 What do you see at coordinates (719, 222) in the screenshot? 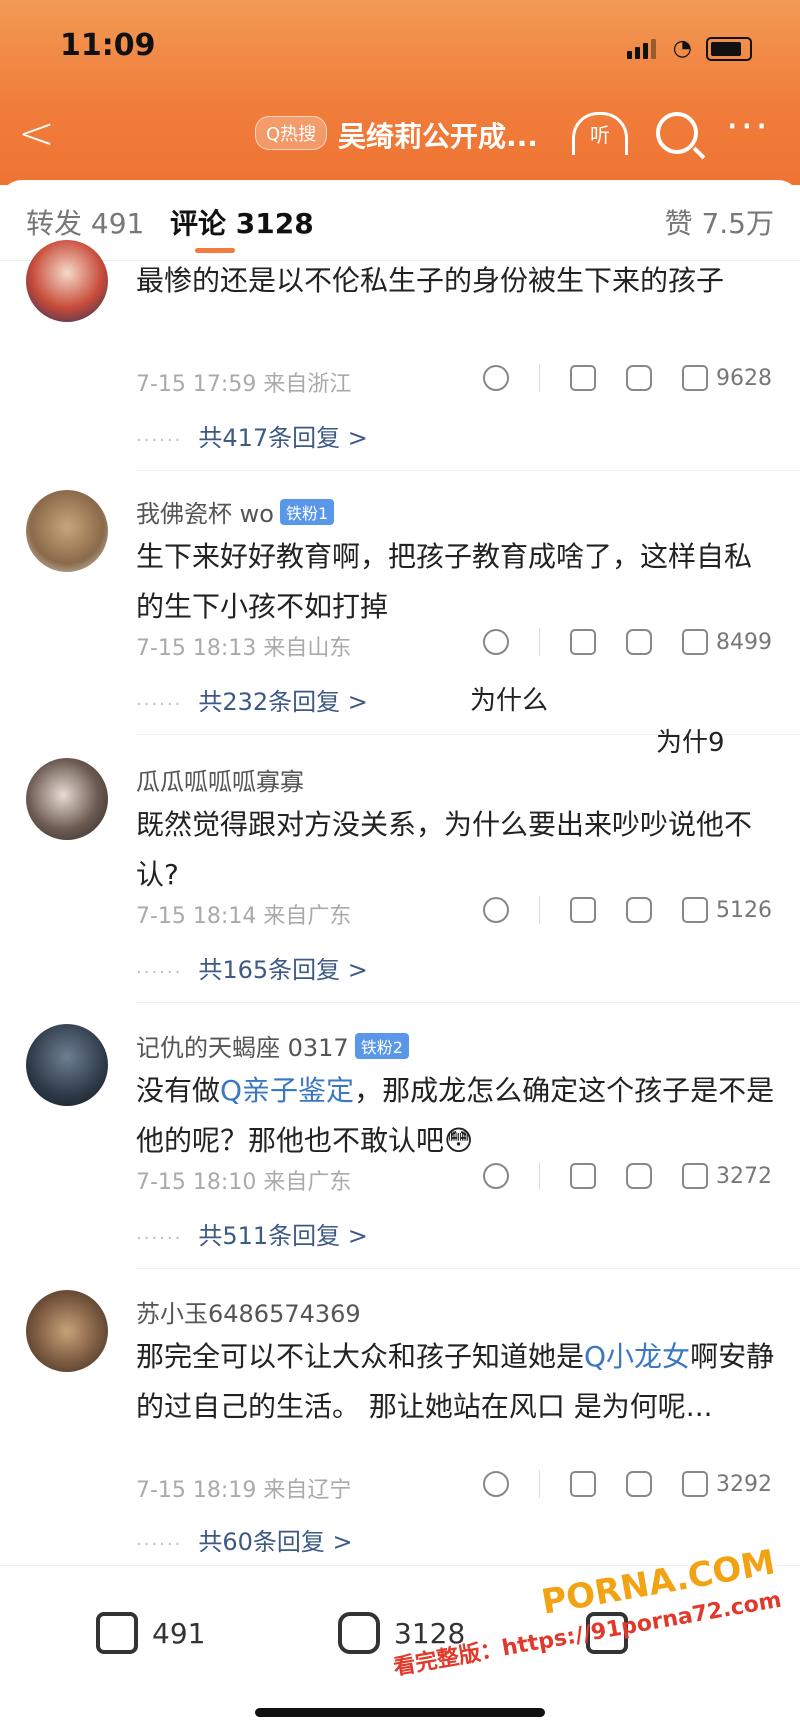
I see `tab-likes: 赞 7.5万` at bounding box center [719, 222].